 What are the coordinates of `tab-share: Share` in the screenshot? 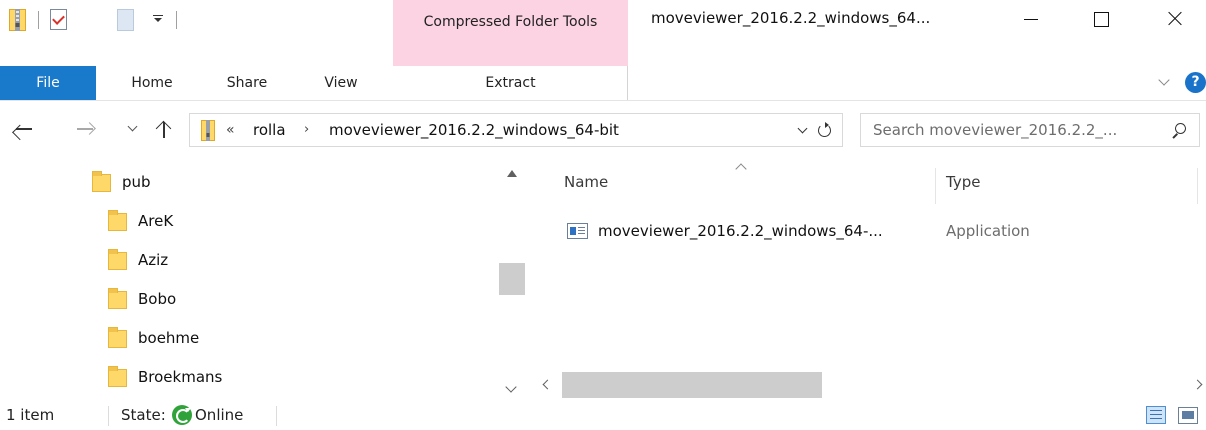 It's located at (247, 83).